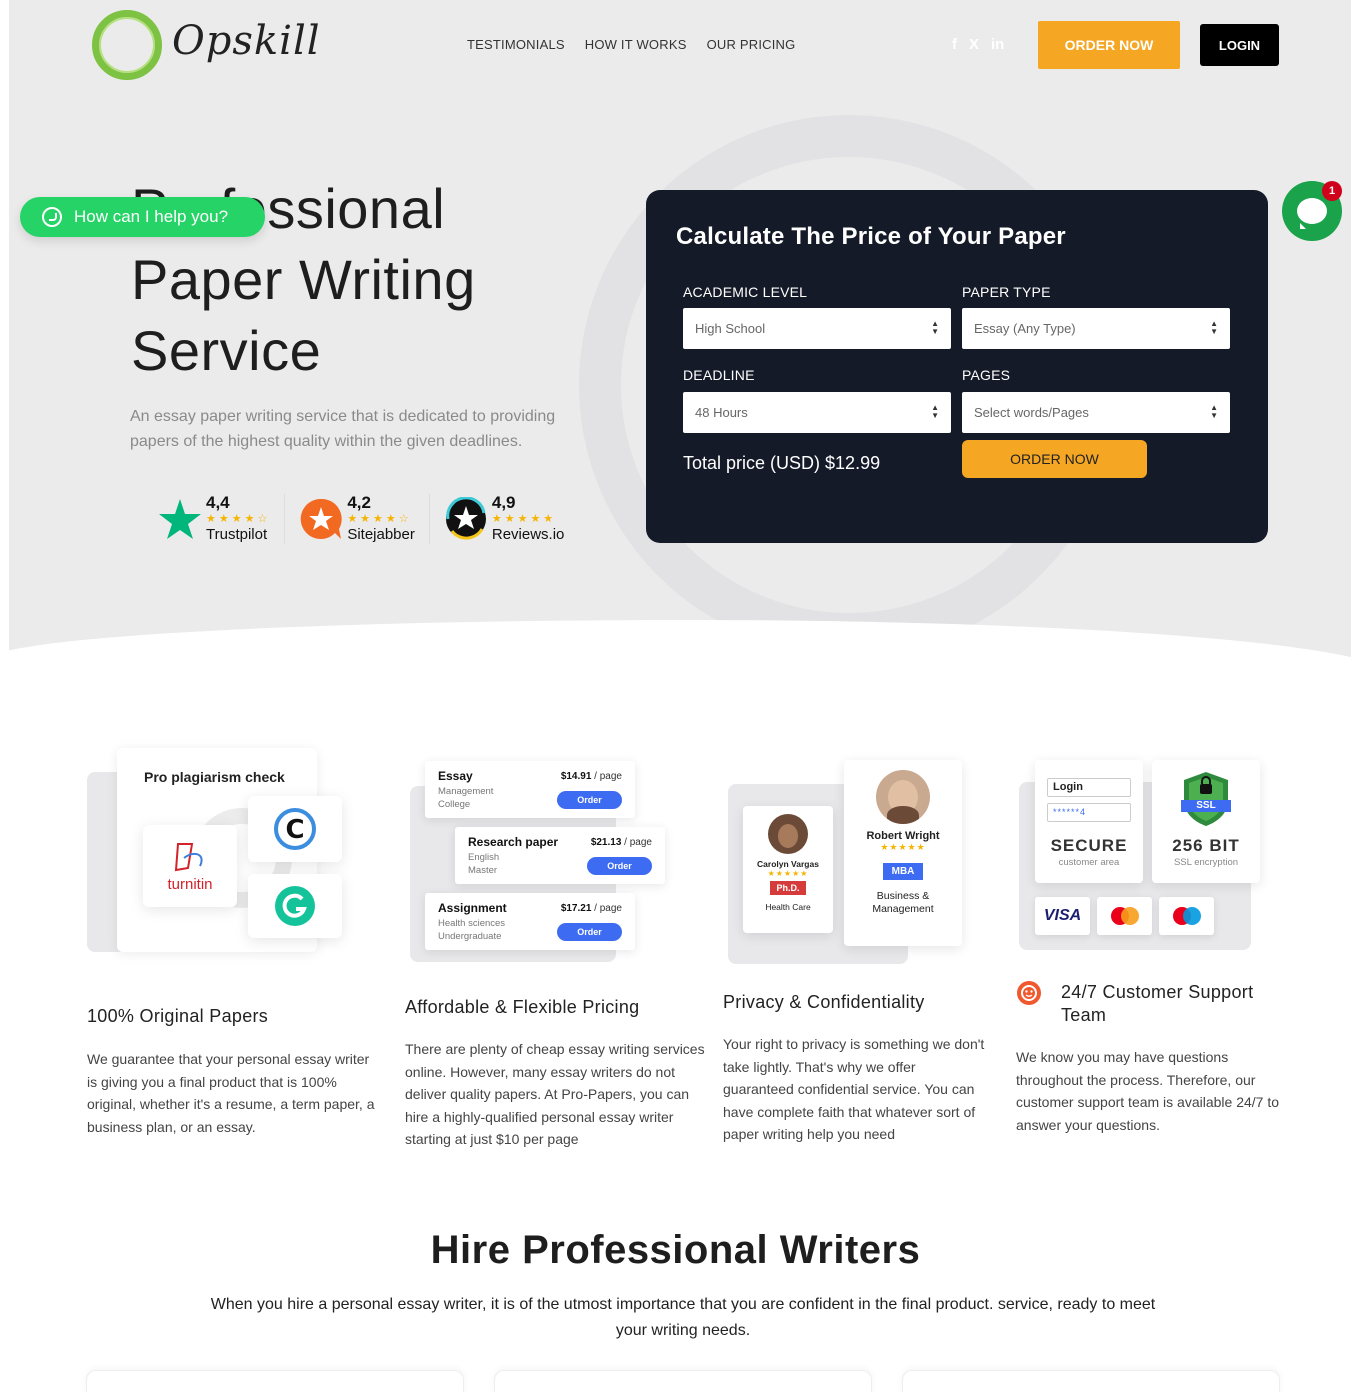 The width and height of the screenshot is (1351, 1392). I want to click on twitter-x-icon: X, so click(974, 44).